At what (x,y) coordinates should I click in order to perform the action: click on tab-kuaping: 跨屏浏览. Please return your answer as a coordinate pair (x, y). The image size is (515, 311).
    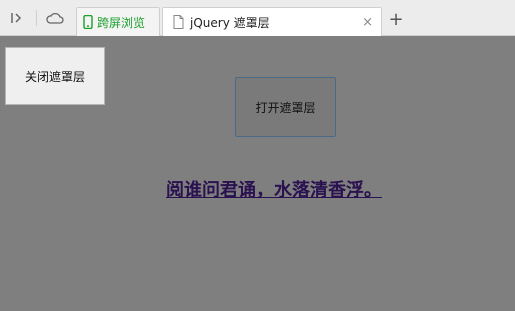
    Looking at the image, I should click on (118, 21).